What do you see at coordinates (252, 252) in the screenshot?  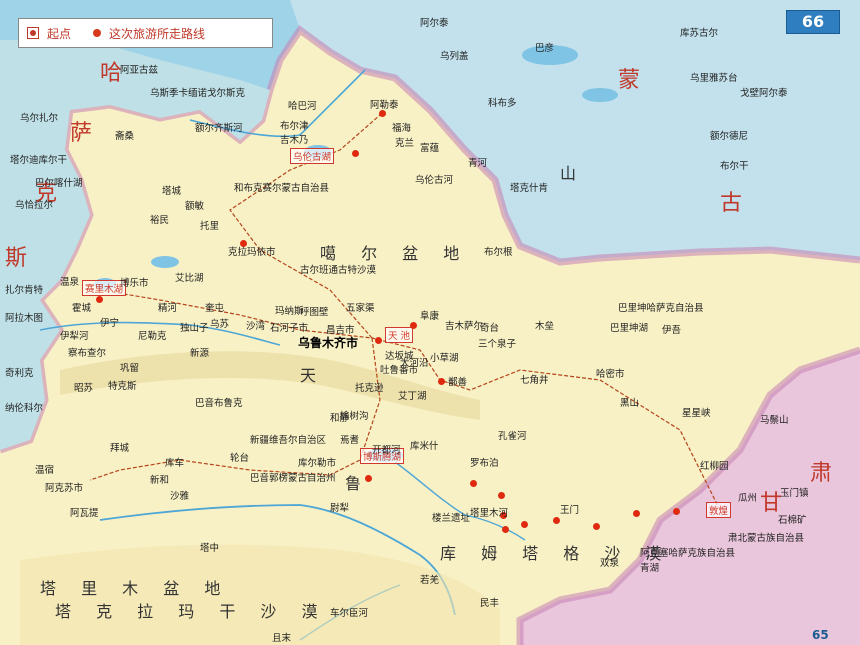 I see `city-karamay: 克拉玛依市` at bounding box center [252, 252].